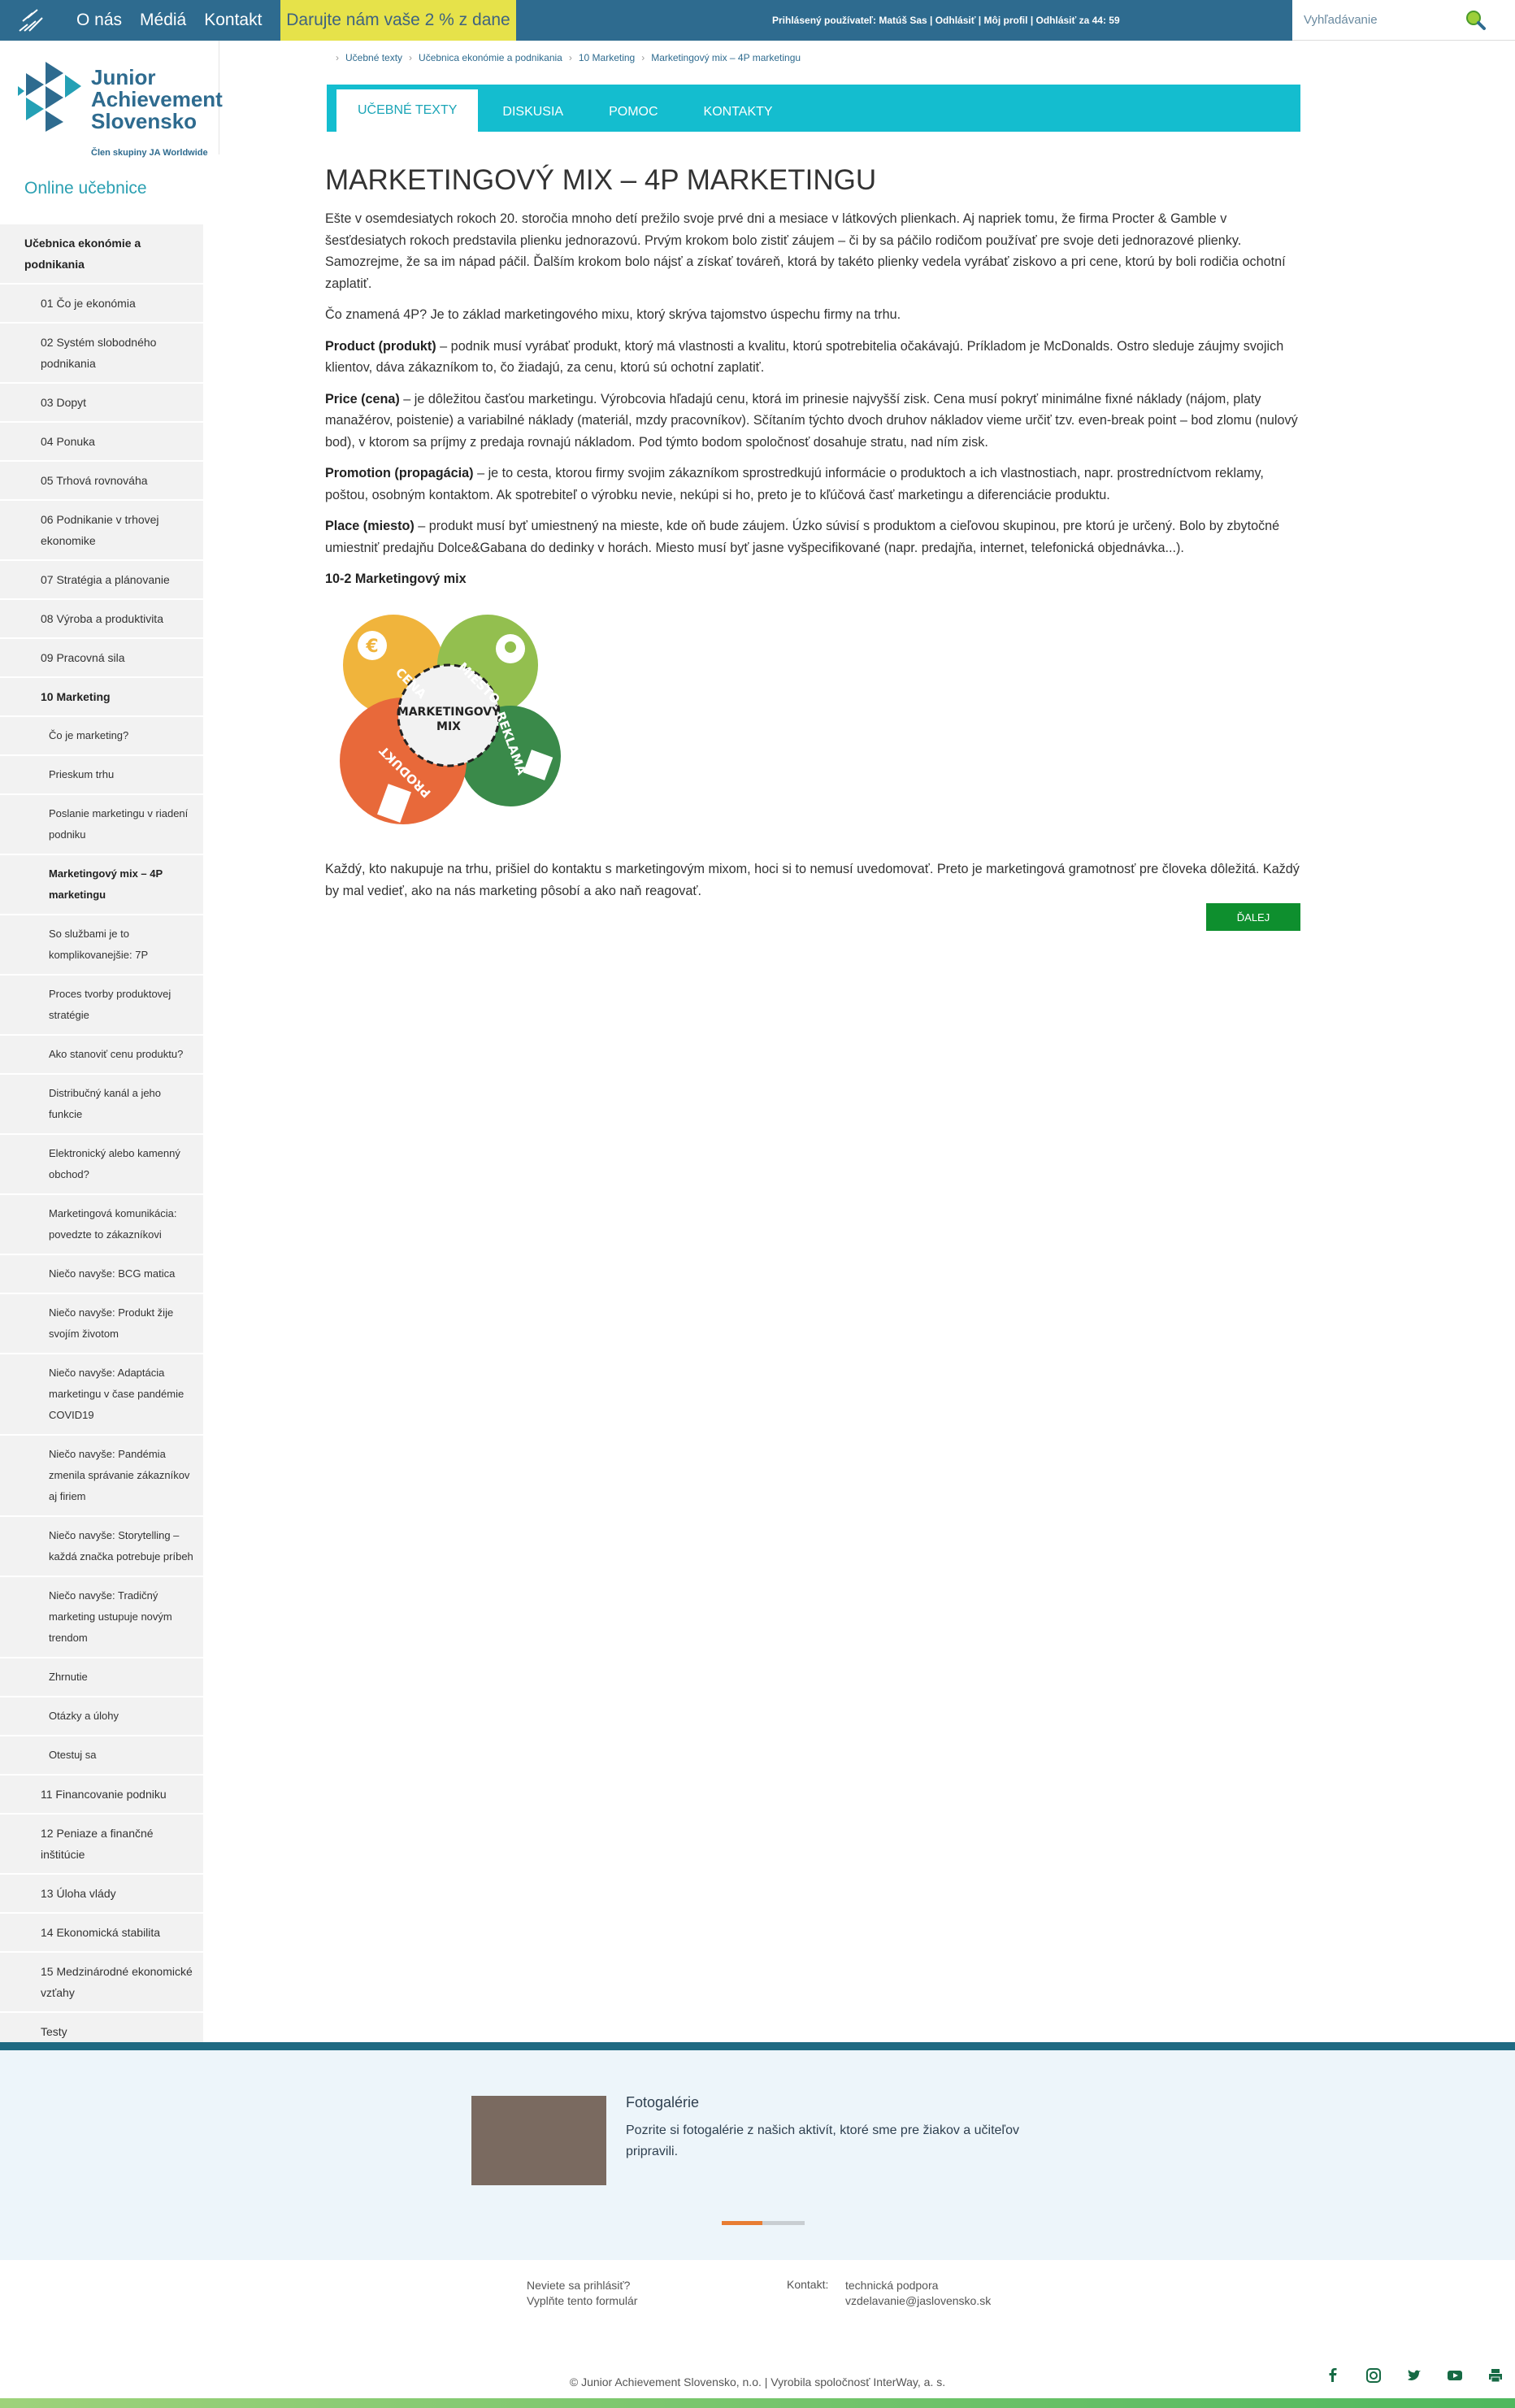 This screenshot has height=2408, width=1515. Describe the element at coordinates (101, 403) in the screenshot. I see `sidebar-item: 03 Dopyt` at that location.